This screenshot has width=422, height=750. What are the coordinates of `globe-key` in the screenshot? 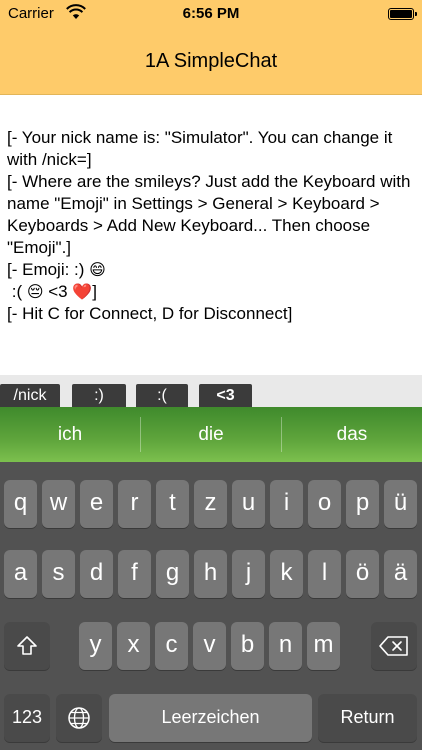 It's located at (79, 718).